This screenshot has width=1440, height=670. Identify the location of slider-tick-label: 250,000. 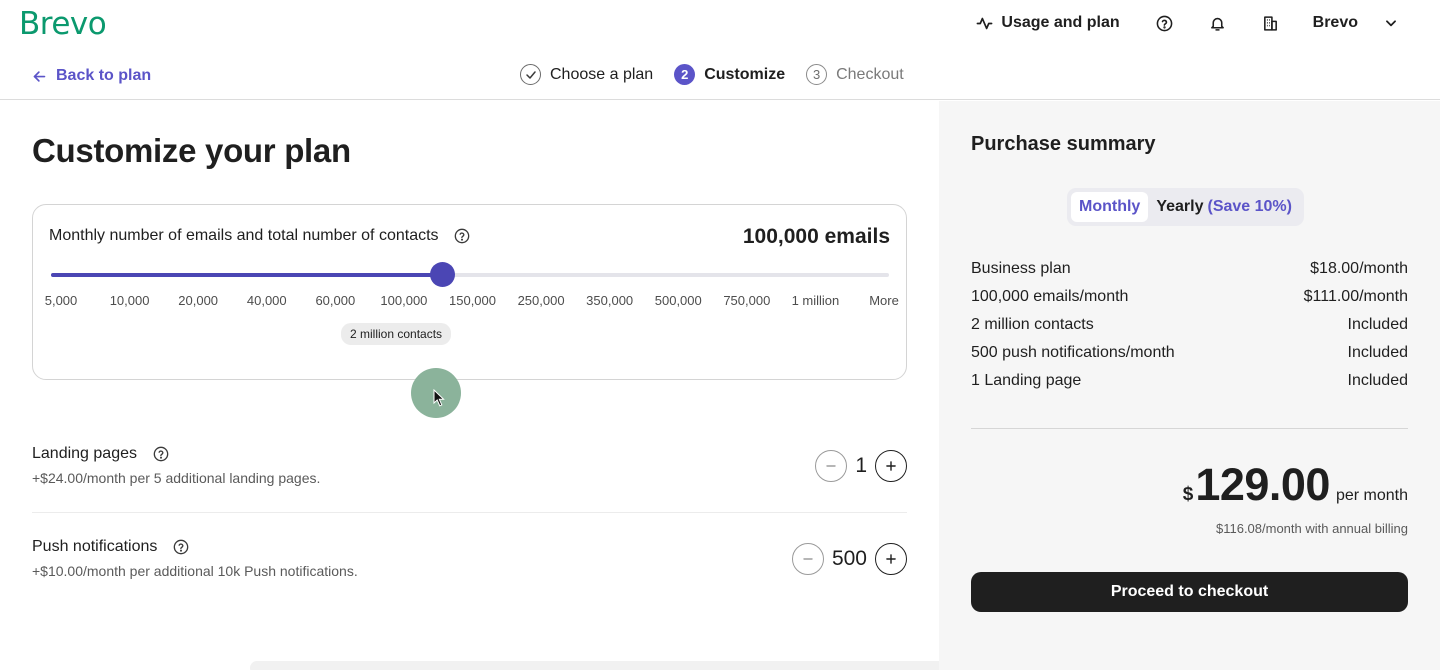
(541, 300).